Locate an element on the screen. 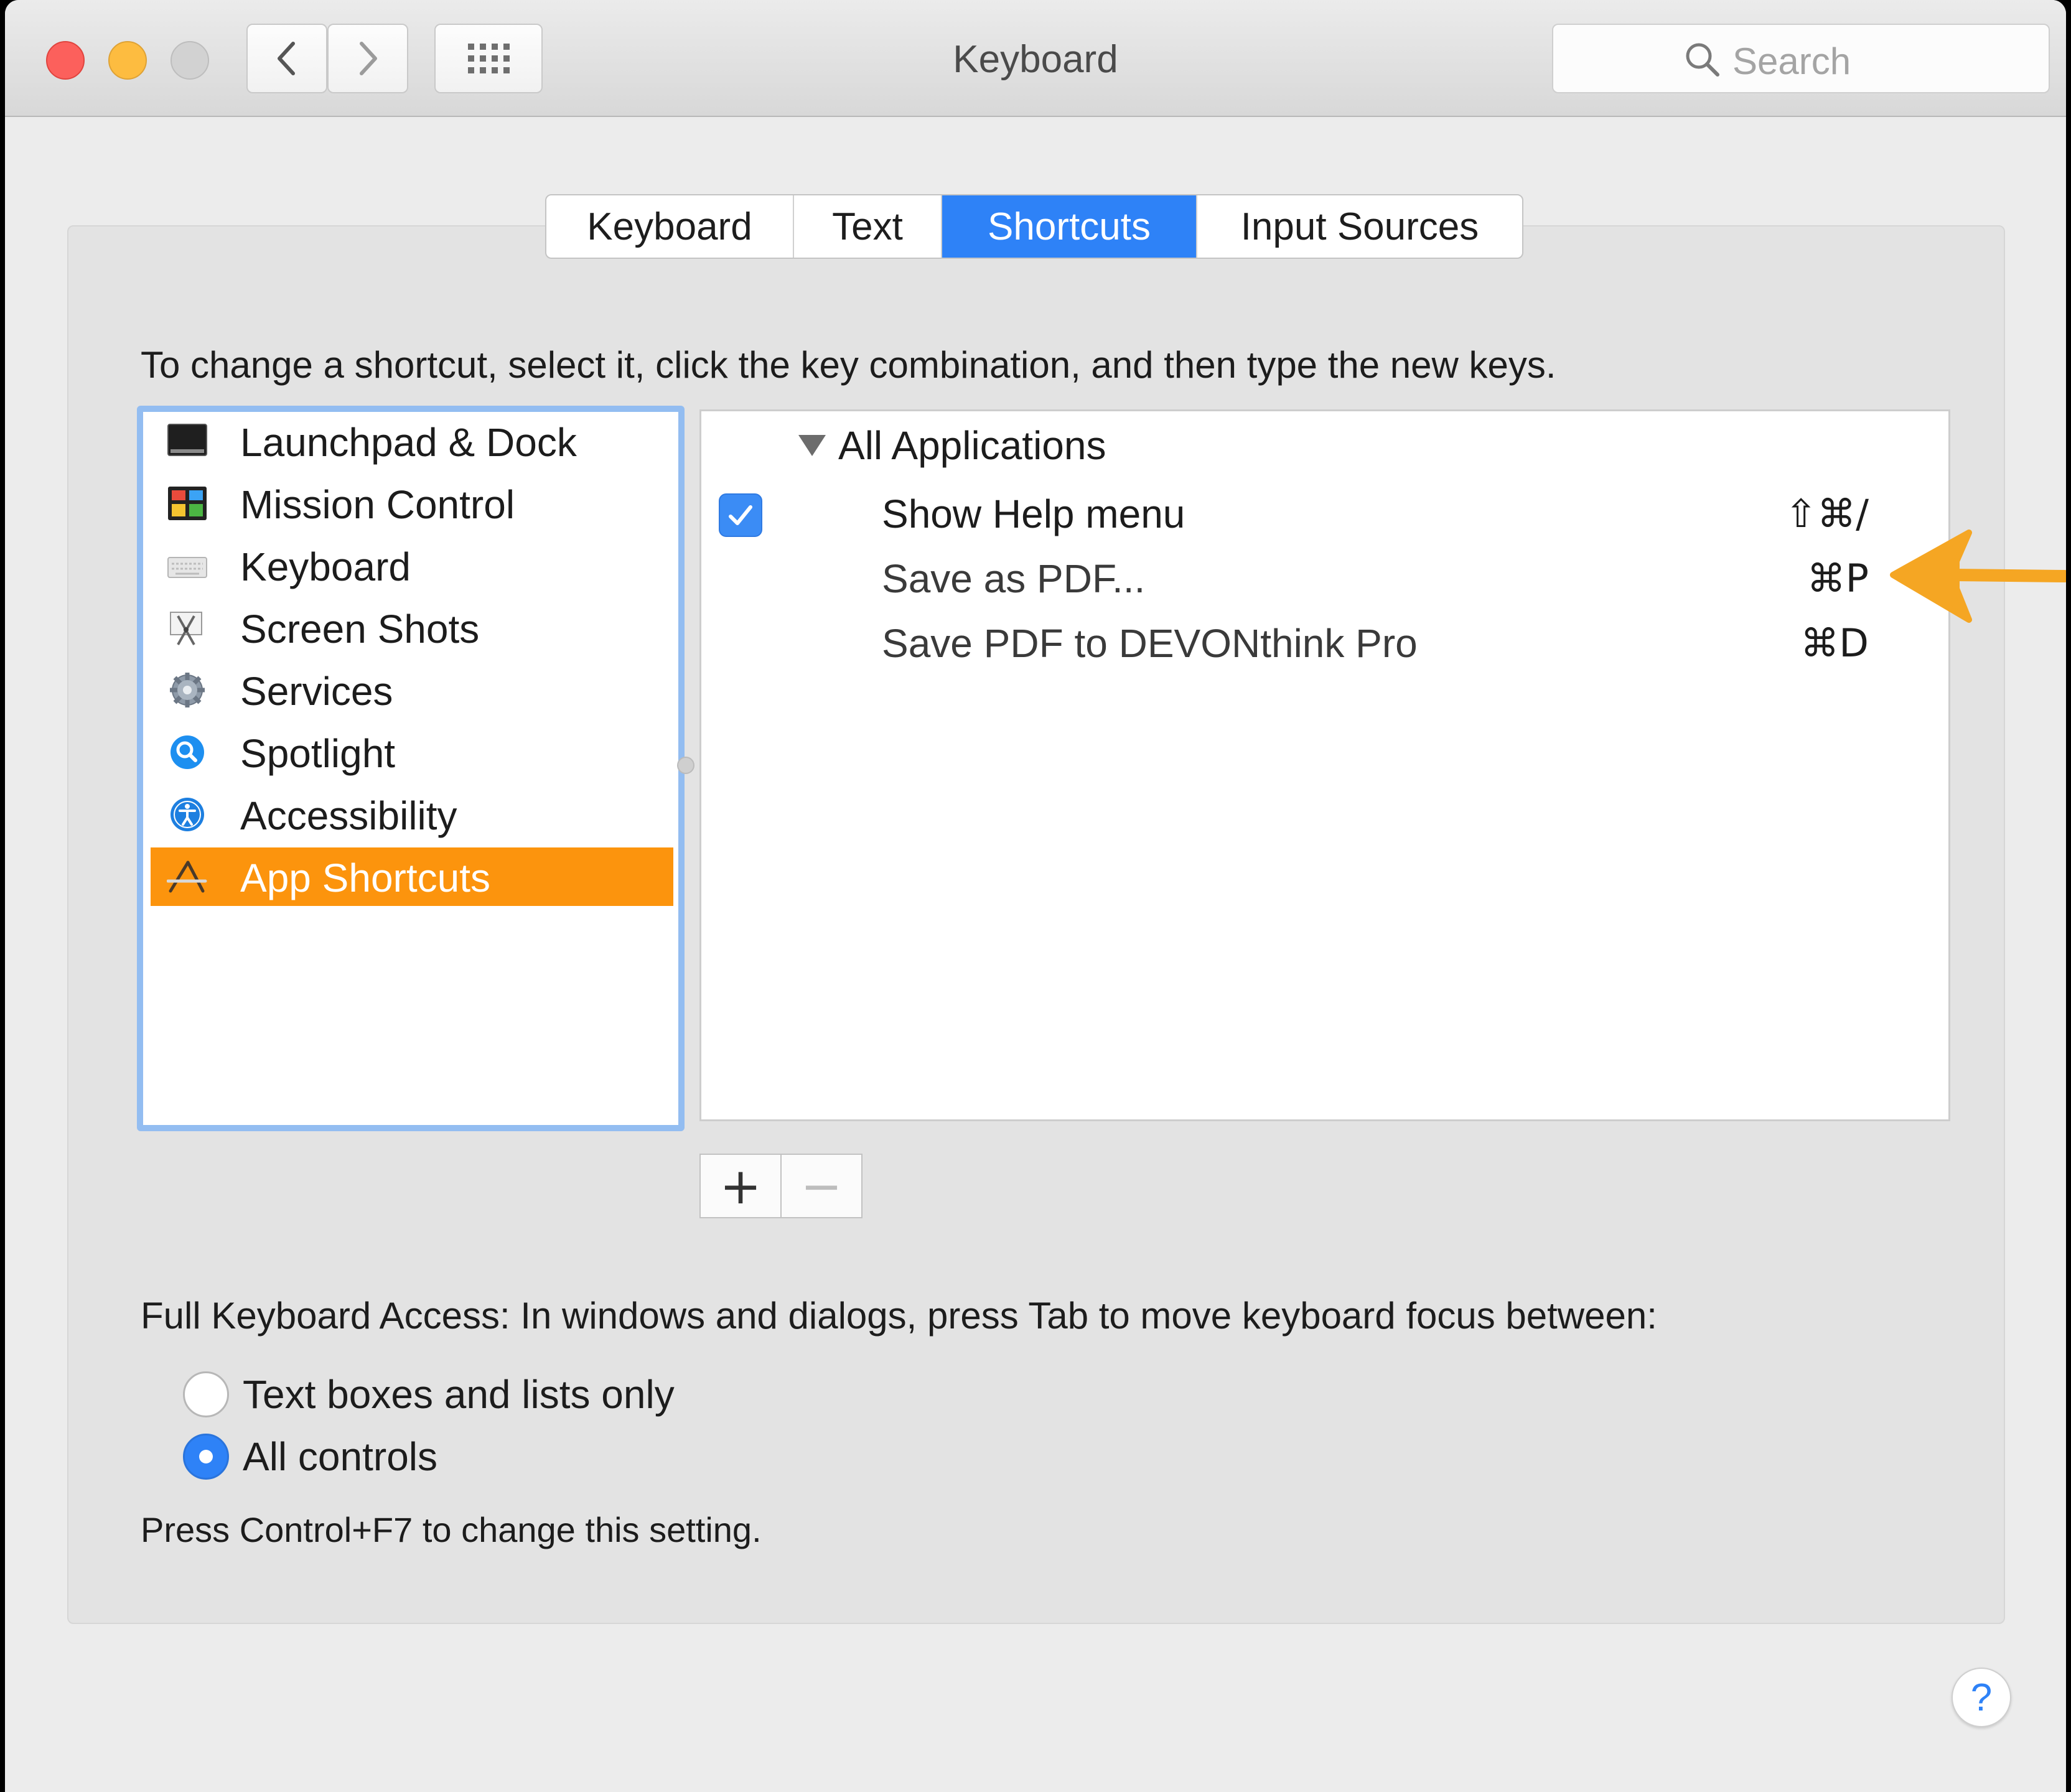 Image resolution: width=2071 pixels, height=1792 pixels. category-label: Screen Shots is located at coordinates (360, 629).